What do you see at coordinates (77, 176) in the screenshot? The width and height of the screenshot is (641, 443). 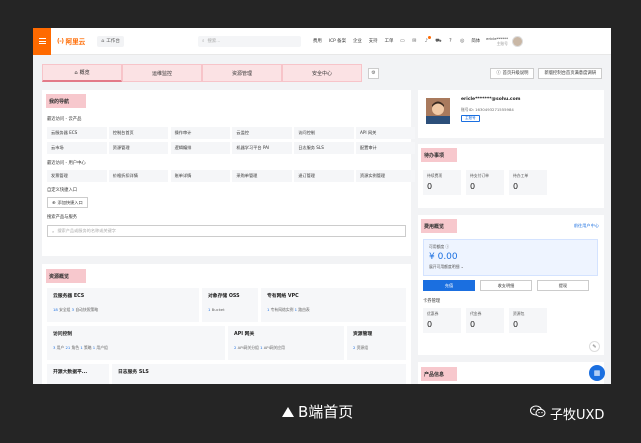 I see `chip-user-center: 发票管理` at bounding box center [77, 176].